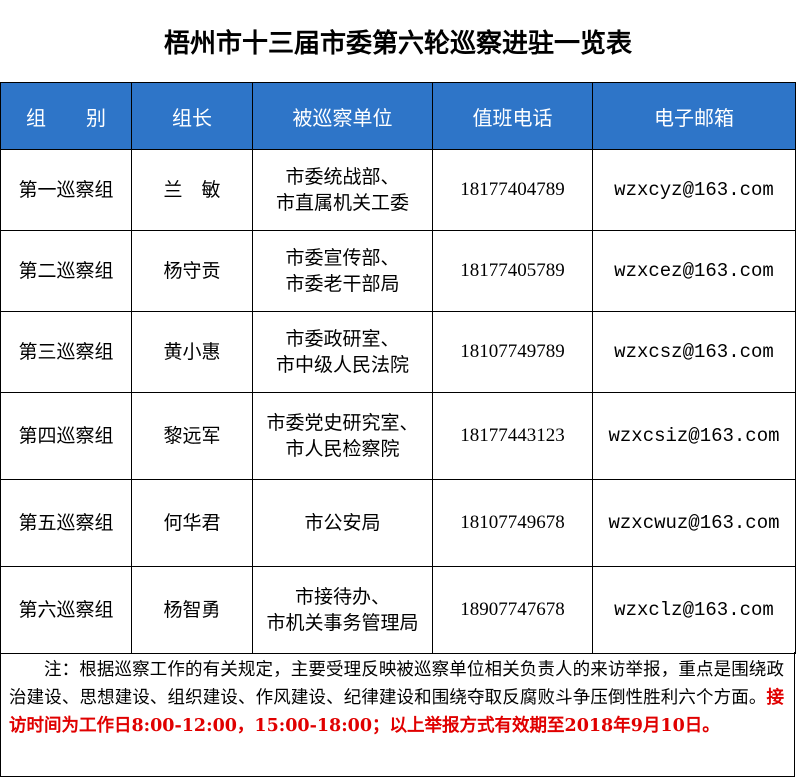 This screenshot has height=778, width=796. I want to click on leader-cell: 黎远军, so click(192, 436).